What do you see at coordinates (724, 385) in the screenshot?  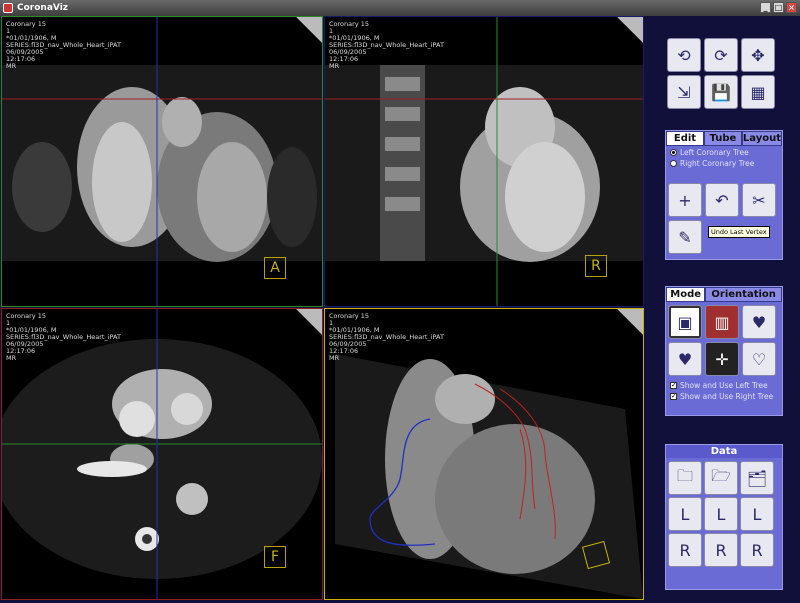 I see `checkbox-left-tree: ✓ Show and Use Left Tree` at bounding box center [724, 385].